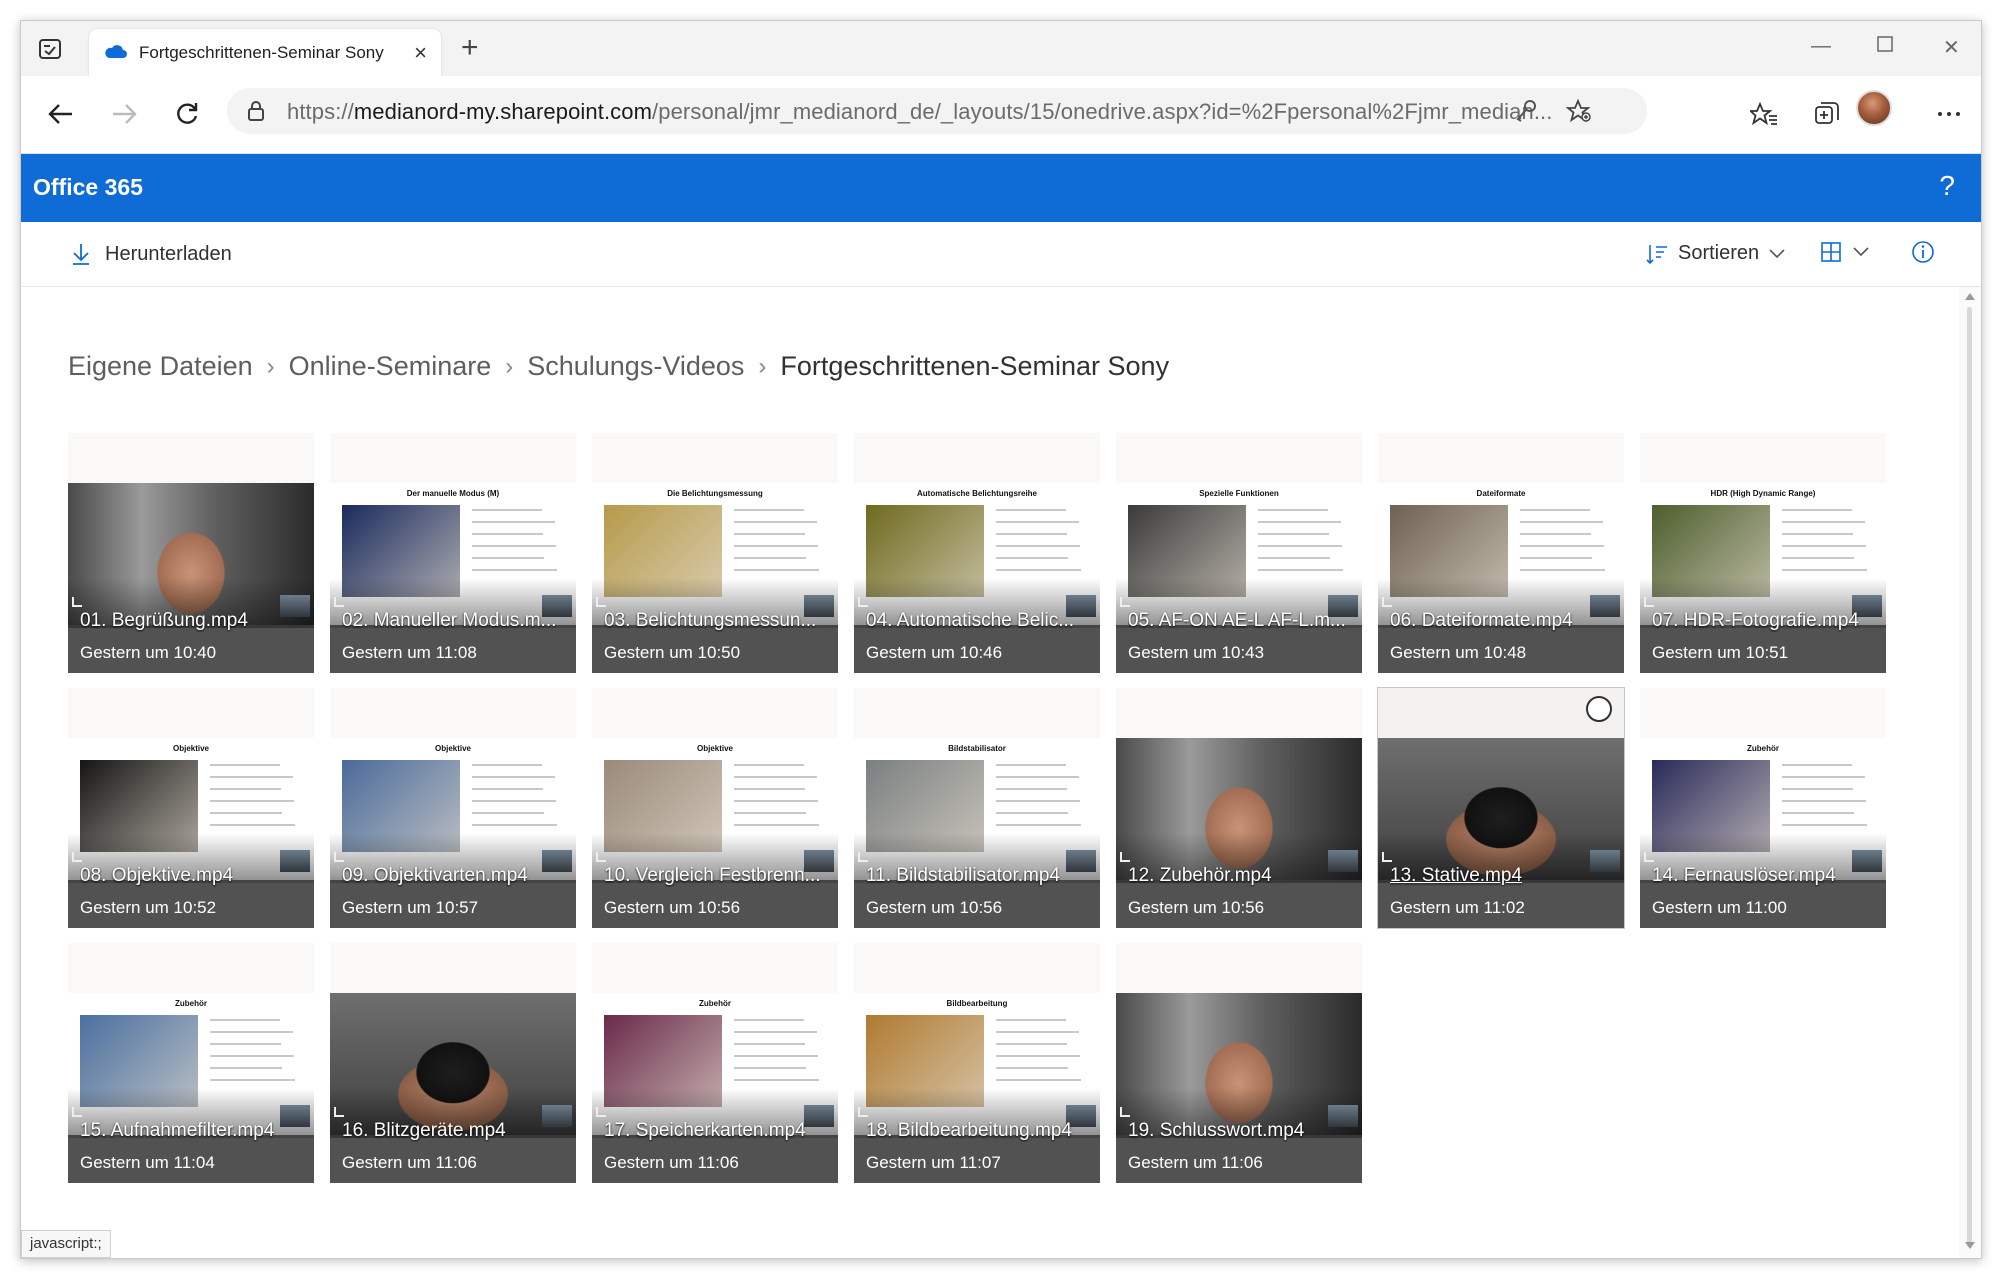  Describe the element at coordinates (192, 876) in the screenshot. I see `file-name: 08. Objektive.mp4` at that location.